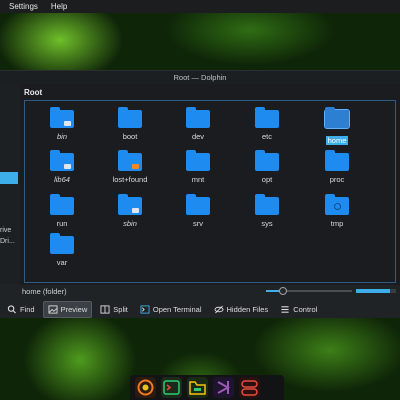 This screenshot has width=400, height=400. I want to click on find-button: Find, so click(21, 309).